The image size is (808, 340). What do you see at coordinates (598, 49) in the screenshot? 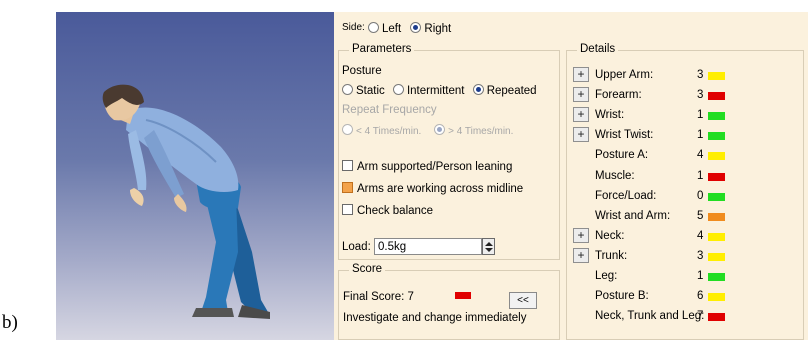
I see `details-title: Details` at bounding box center [598, 49].